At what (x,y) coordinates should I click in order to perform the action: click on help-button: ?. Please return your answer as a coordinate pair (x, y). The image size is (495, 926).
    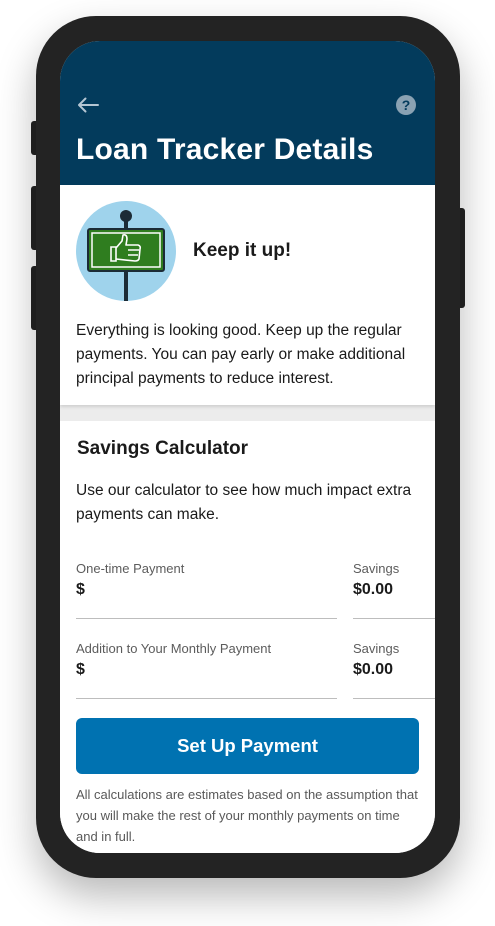
    Looking at the image, I should click on (406, 105).